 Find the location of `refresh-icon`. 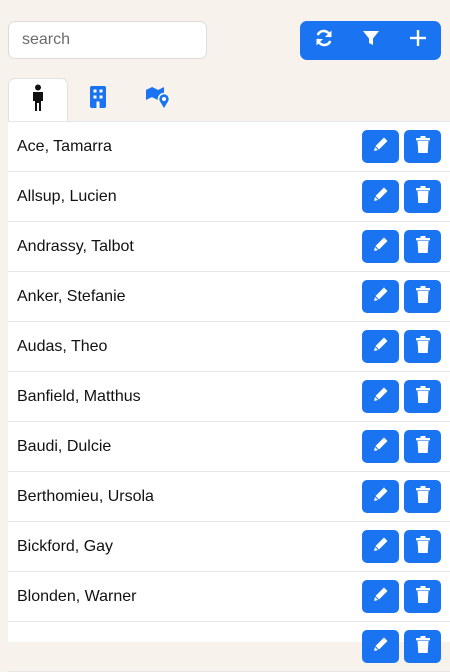

refresh-icon is located at coordinates (324, 40).